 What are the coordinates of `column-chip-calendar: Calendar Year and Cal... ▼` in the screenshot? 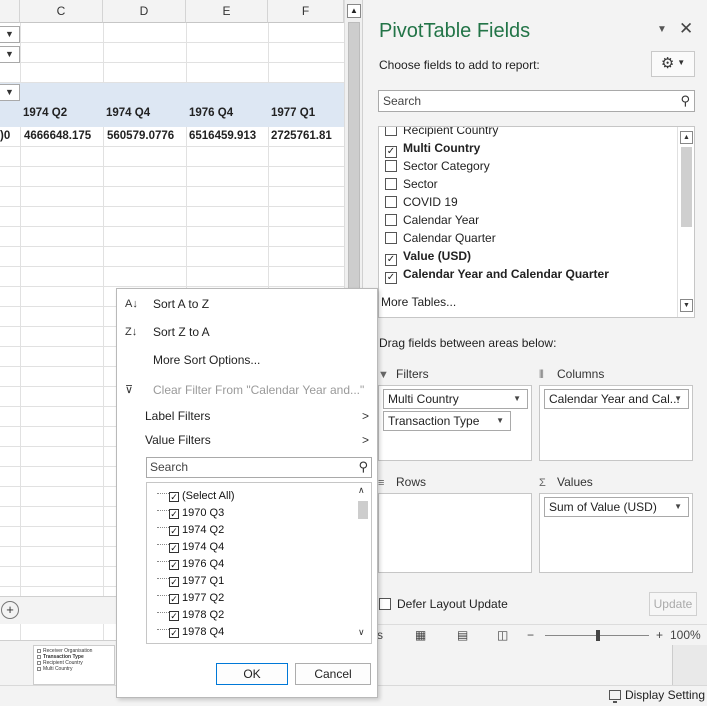 It's located at (616, 399).